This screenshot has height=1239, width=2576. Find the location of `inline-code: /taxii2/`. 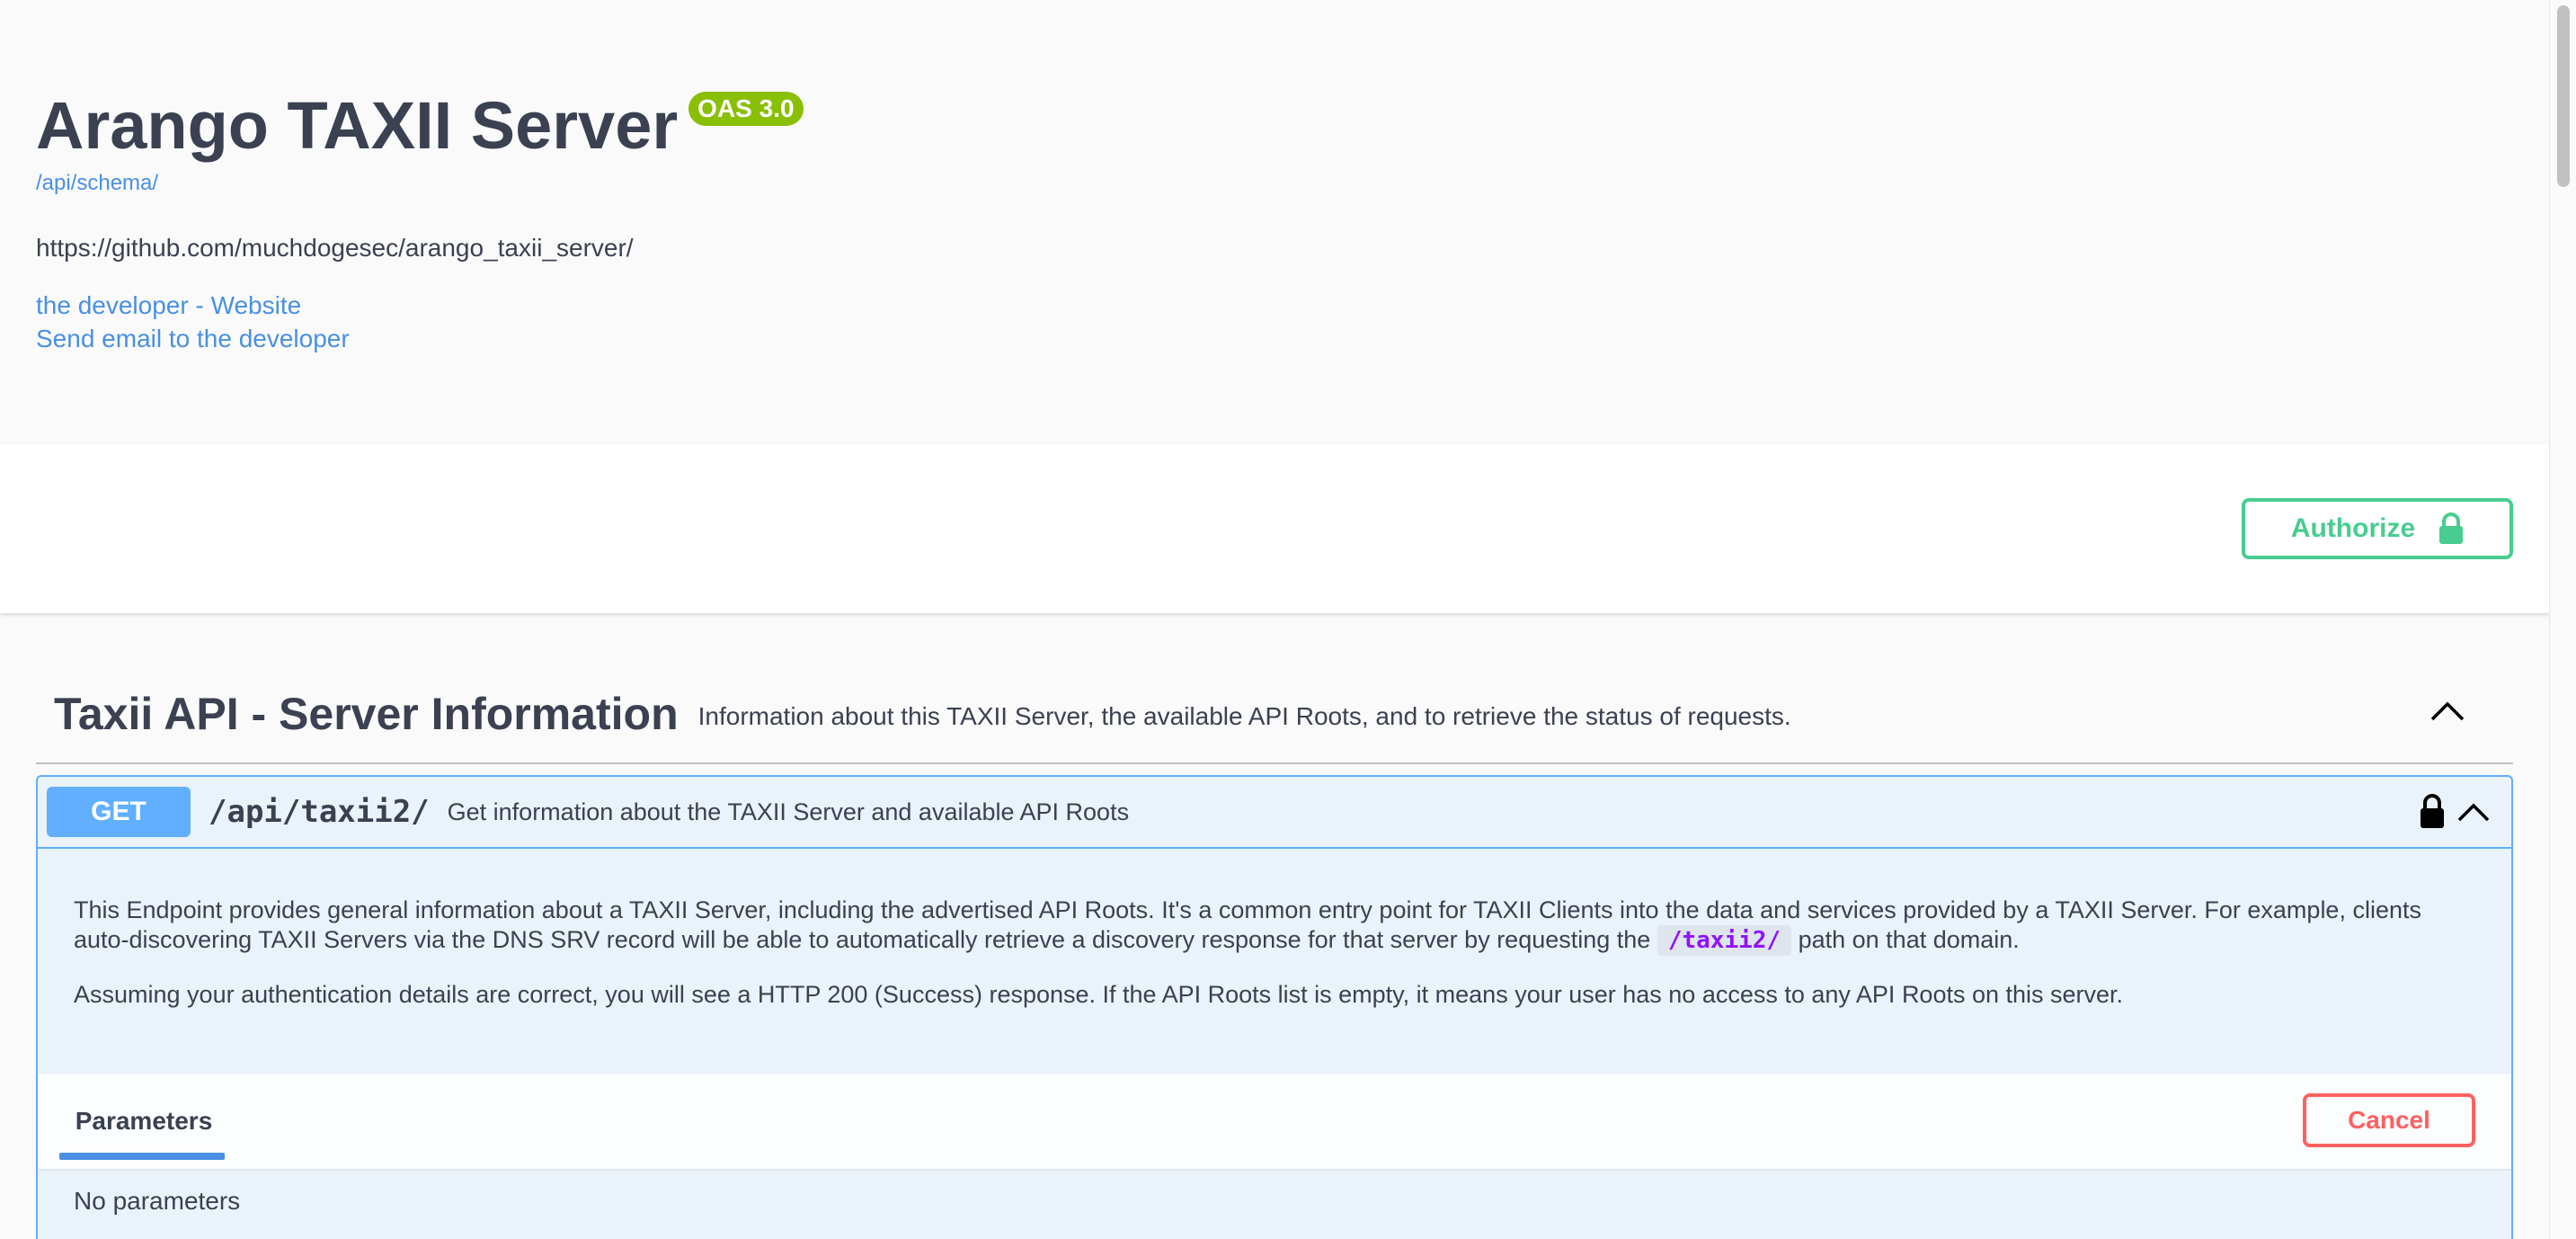

inline-code: /taxii2/ is located at coordinates (1724, 940).